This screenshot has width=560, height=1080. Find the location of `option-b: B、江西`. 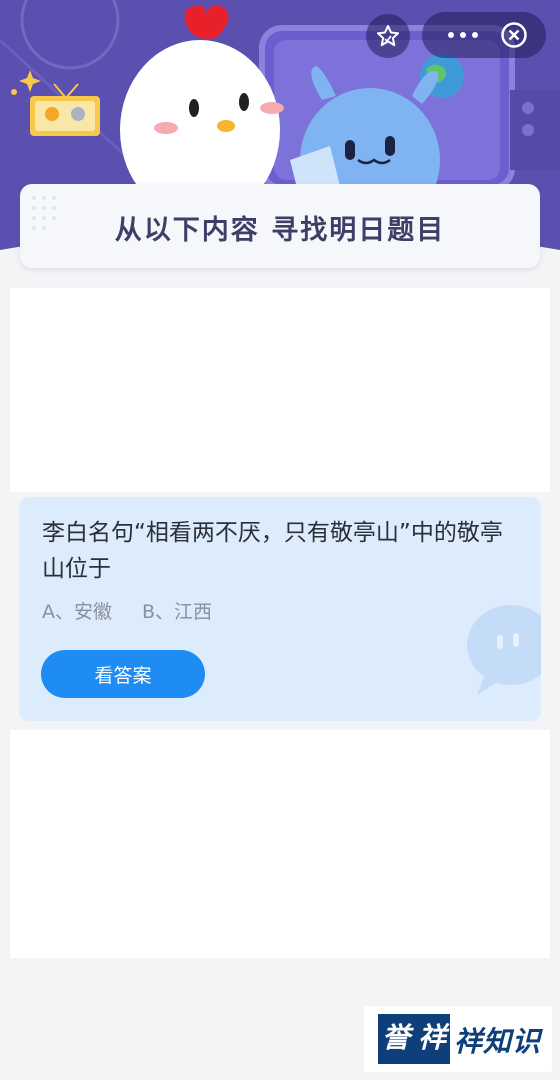

option-b: B、江西 is located at coordinates (177, 612).